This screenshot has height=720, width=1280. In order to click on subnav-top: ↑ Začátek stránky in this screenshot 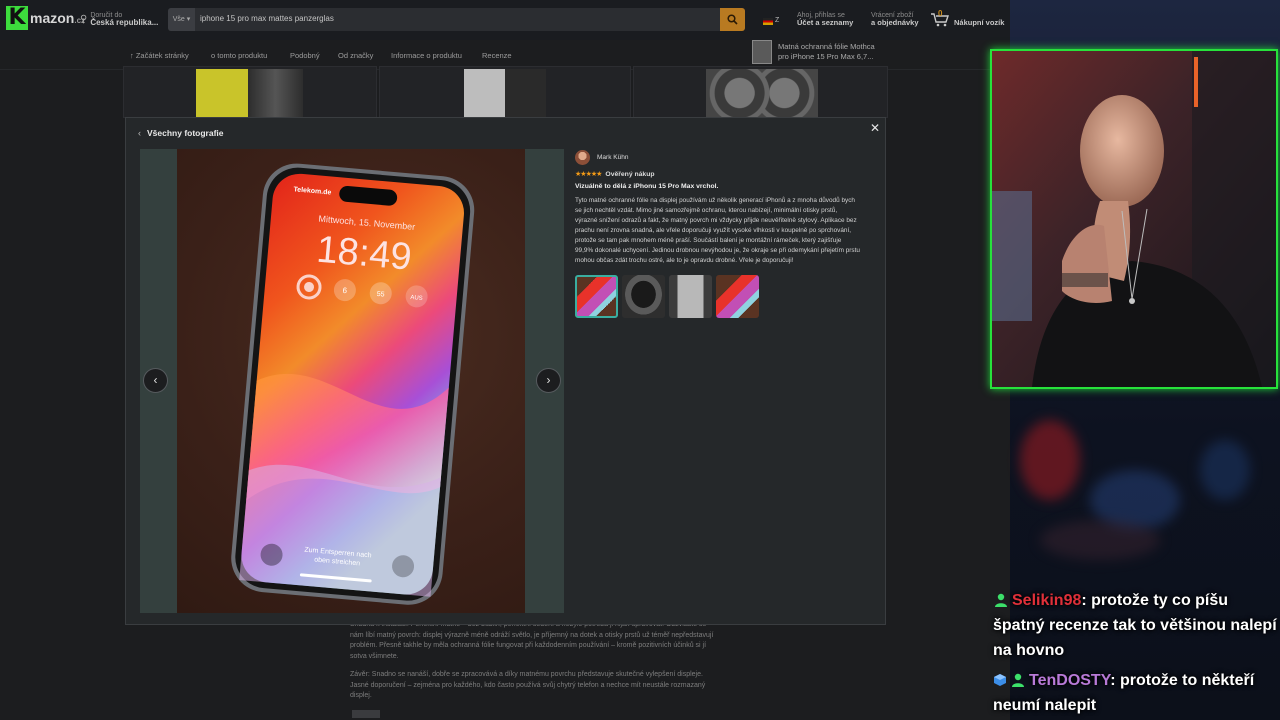, I will do `click(159, 55)`.